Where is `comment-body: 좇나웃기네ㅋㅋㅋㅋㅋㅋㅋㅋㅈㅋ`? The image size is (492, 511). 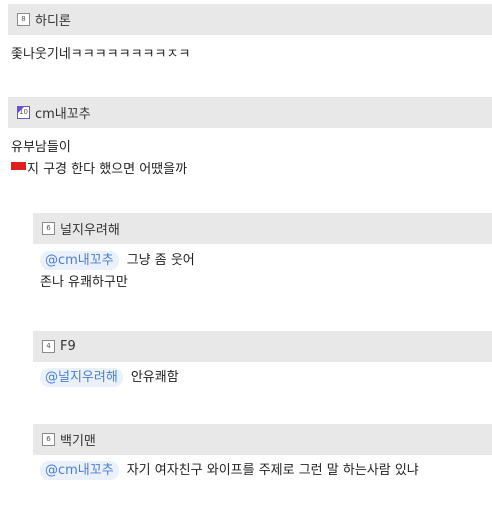 comment-body: 좇나웃기네ㅋㅋㅋㅋㅋㅋㅋㅋㅈㅋ is located at coordinates (250, 50).